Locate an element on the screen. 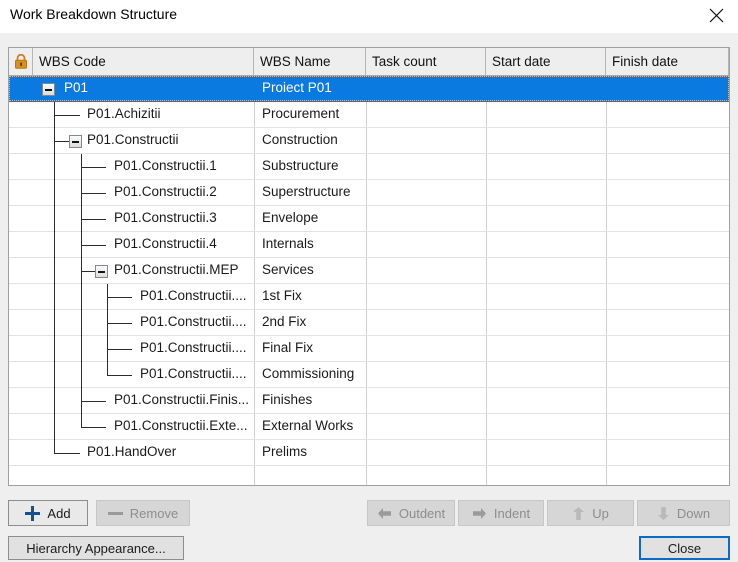 The width and height of the screenshot is (738, 562). table-row: P01.Constructii.Finis... Finishes is located at coordinates (369, 401).